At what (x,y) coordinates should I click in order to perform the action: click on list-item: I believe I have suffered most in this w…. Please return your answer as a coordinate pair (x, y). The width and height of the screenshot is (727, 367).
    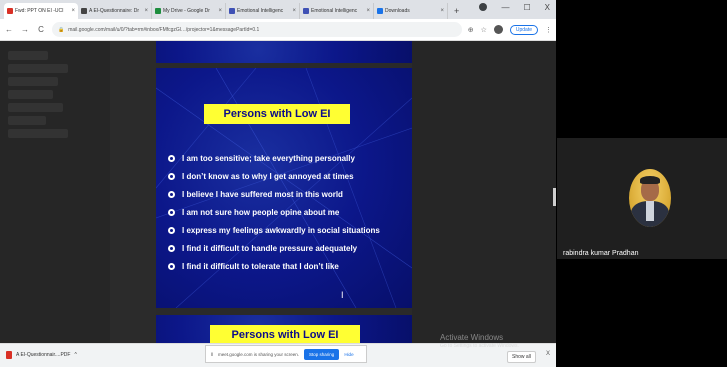
    Looking at the image, I should click on (274, 194).